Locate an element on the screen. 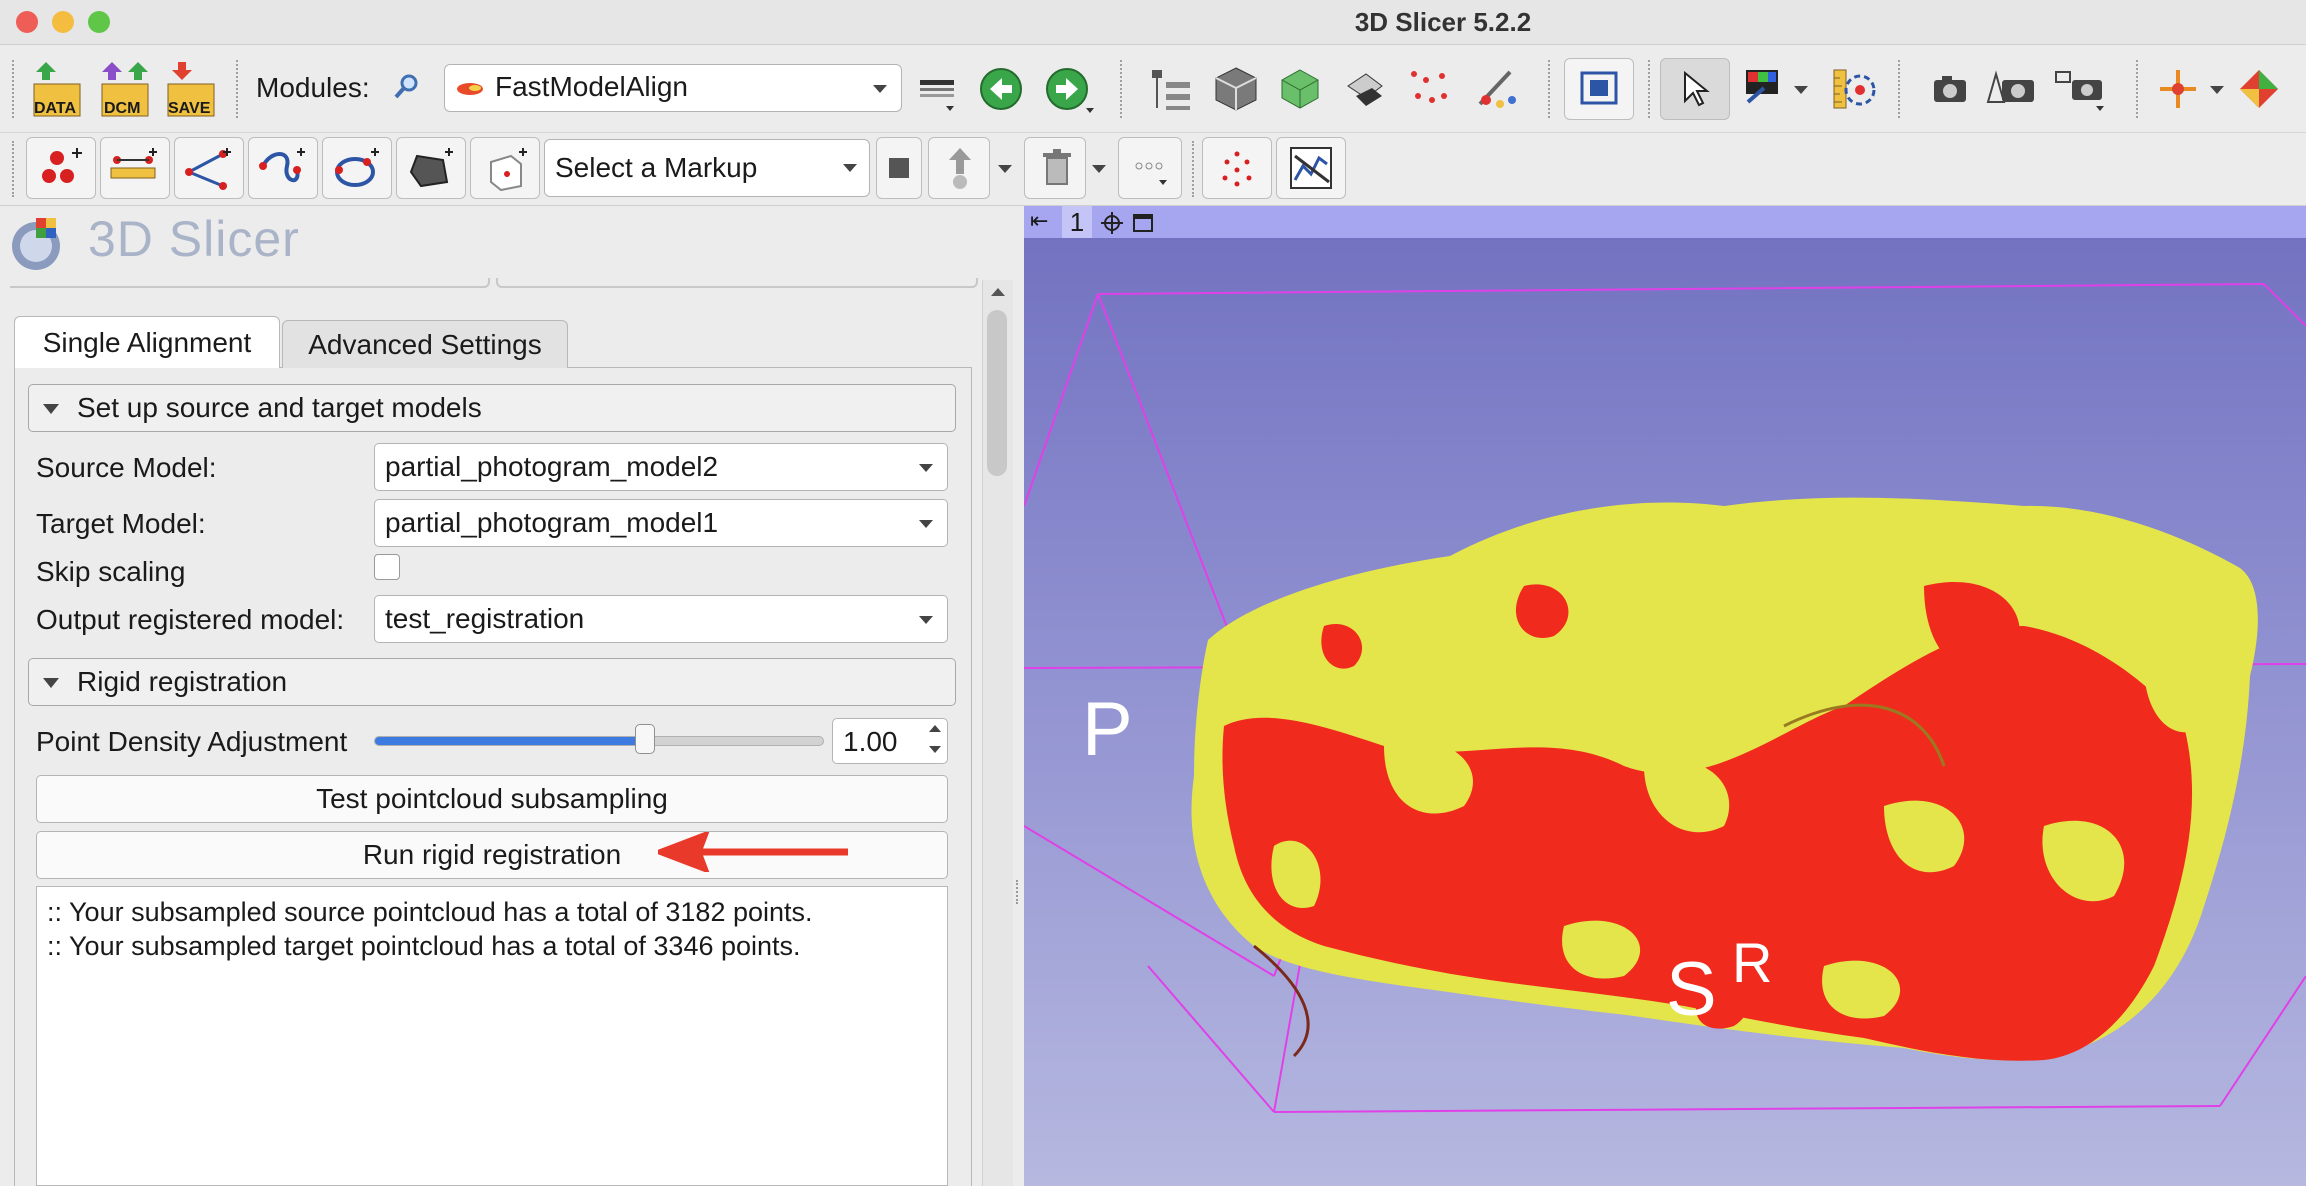 The width and height of the screenshot is (2306, 1186). test-pointcloud-subsampling-button: Test pointcloud subsampling is located at coordinates (492, 799).